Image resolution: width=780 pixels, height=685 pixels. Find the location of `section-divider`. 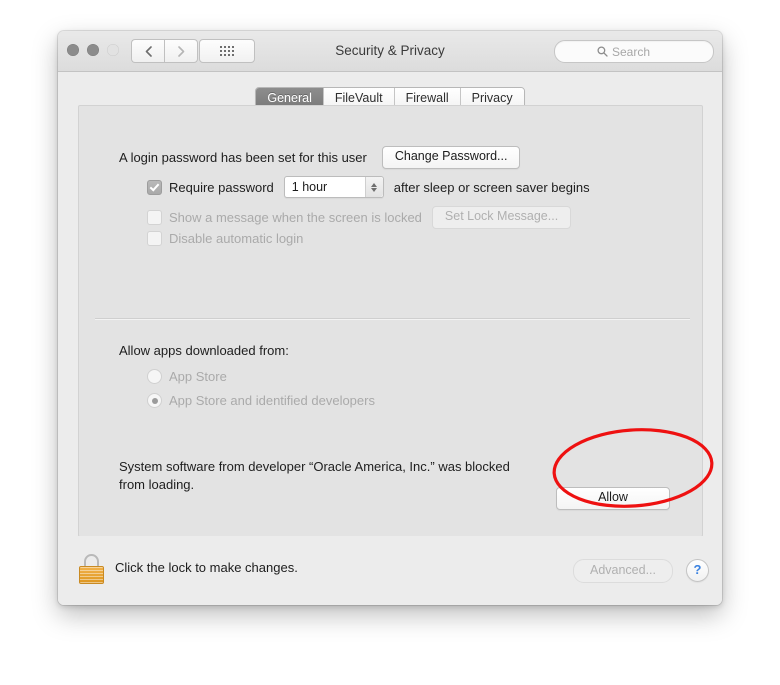

section-divider is located at coordinates (392, 319).